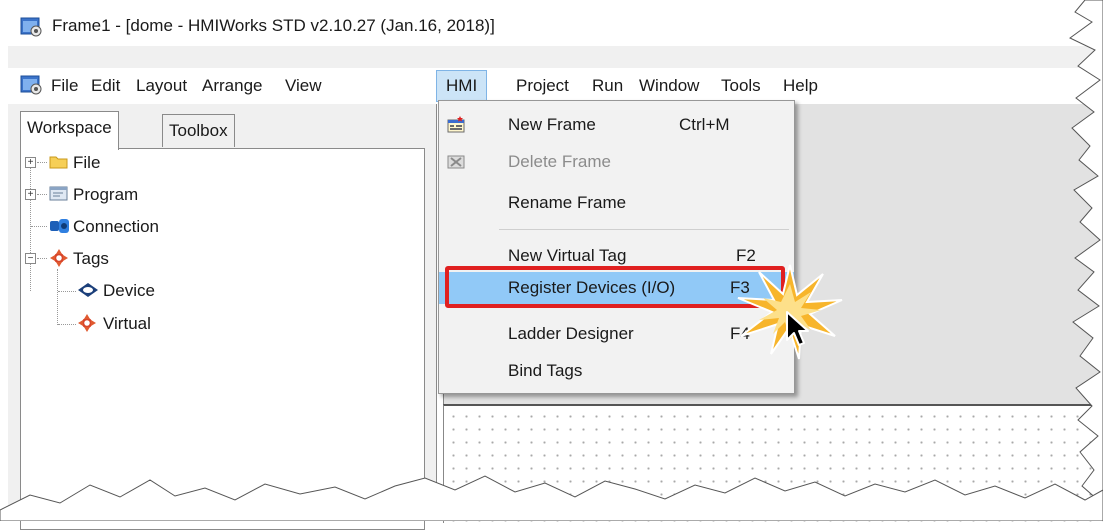  What do you see at coordinates (69, 130) in the screenshot?
I see `tab-workspace: Workspace` at bounding box center [69, 130].